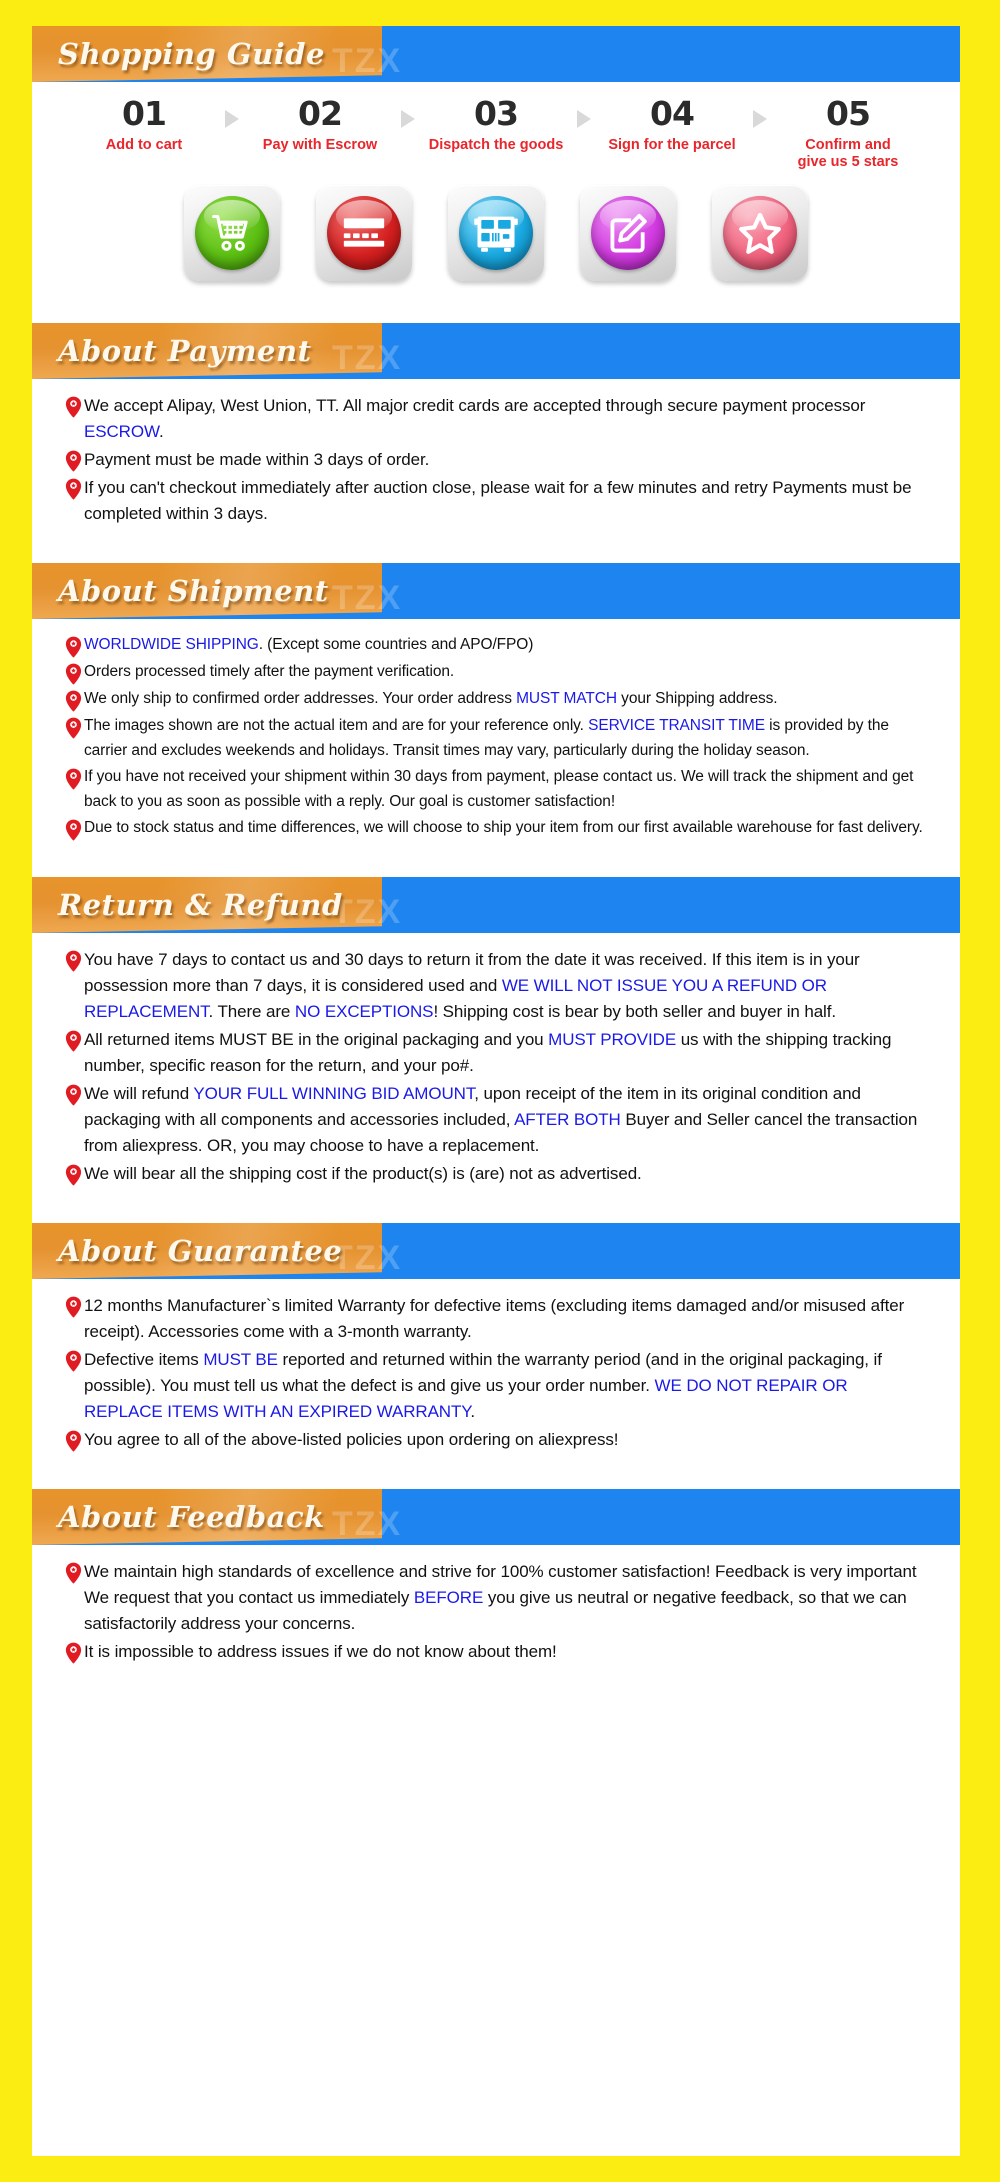  Describe the element at coordinates (185, 351) in the screenshot. I see `section-title: About Payment` at that location.